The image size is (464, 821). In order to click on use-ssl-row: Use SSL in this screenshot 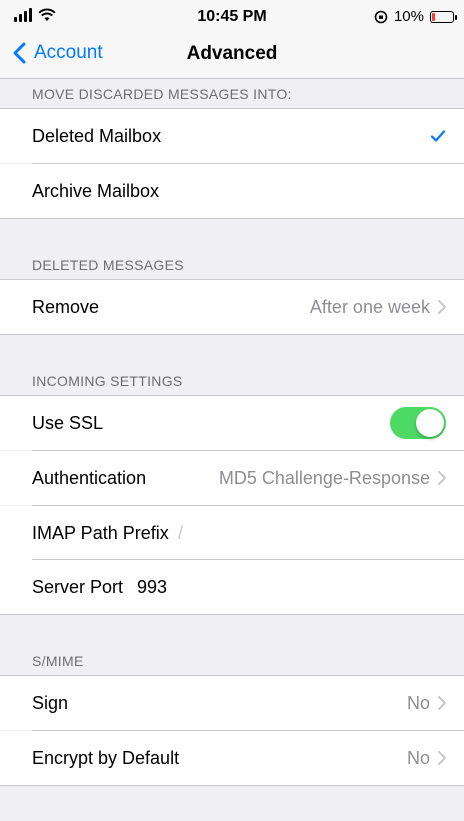, I will do `click(232, 423)`.